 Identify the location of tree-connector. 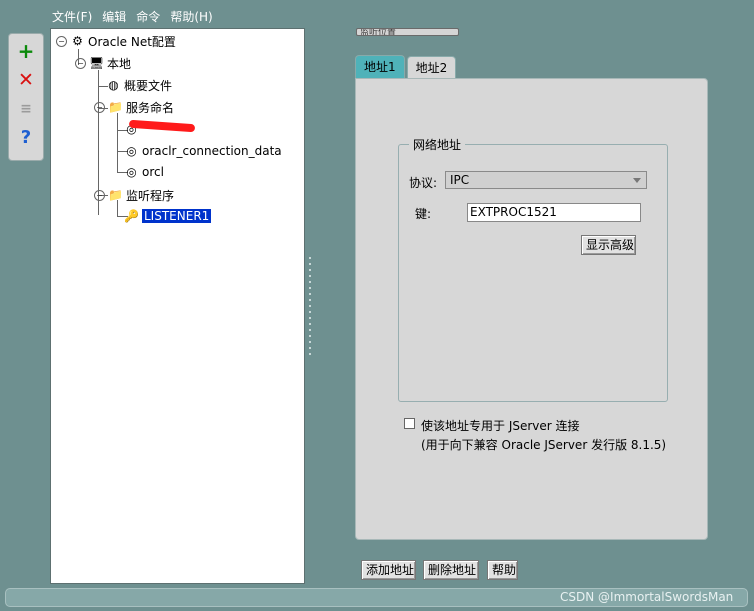
(117, 142).